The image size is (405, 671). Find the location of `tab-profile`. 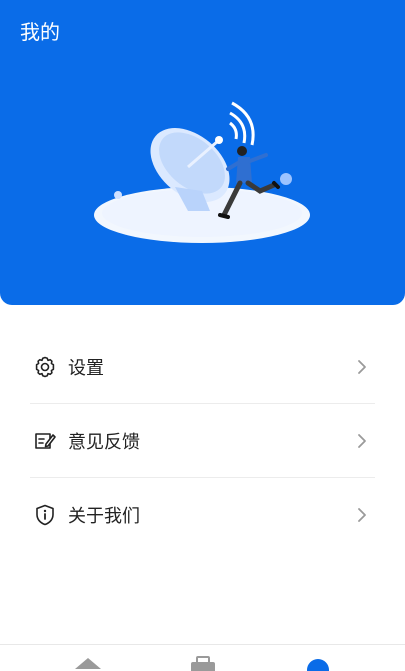

tab-profile is located at coordinates (318, 663).